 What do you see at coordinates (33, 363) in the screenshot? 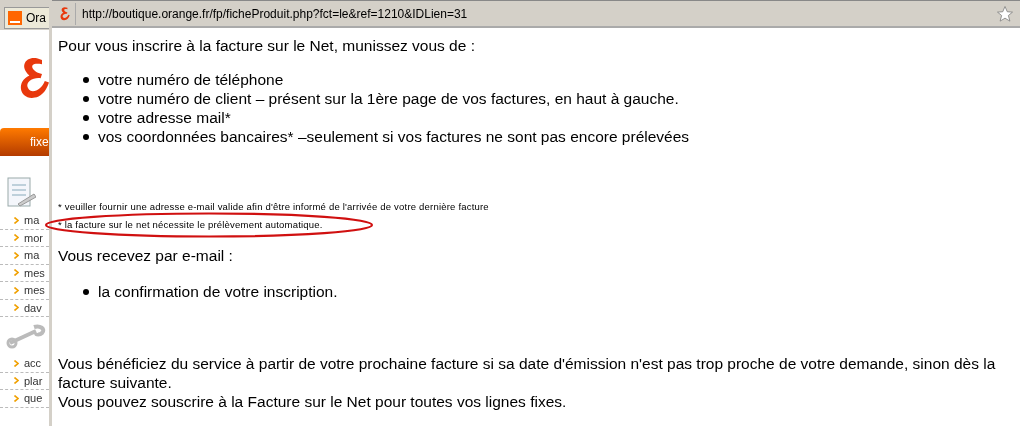
I see `menu-link: acc` at bounding box center [33, 363].